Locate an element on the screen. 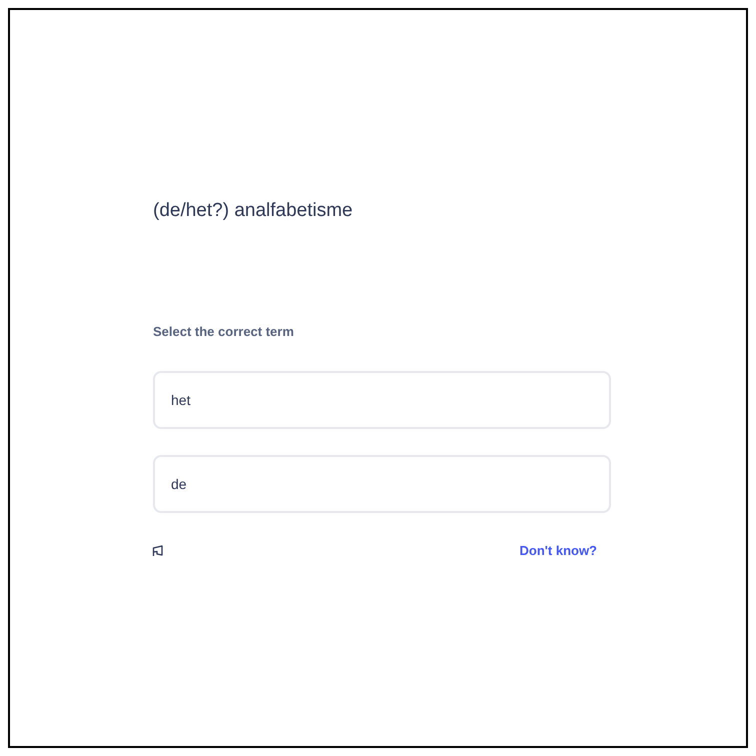  prompt-text: Select the correct term is located at coordinates (224, 332).